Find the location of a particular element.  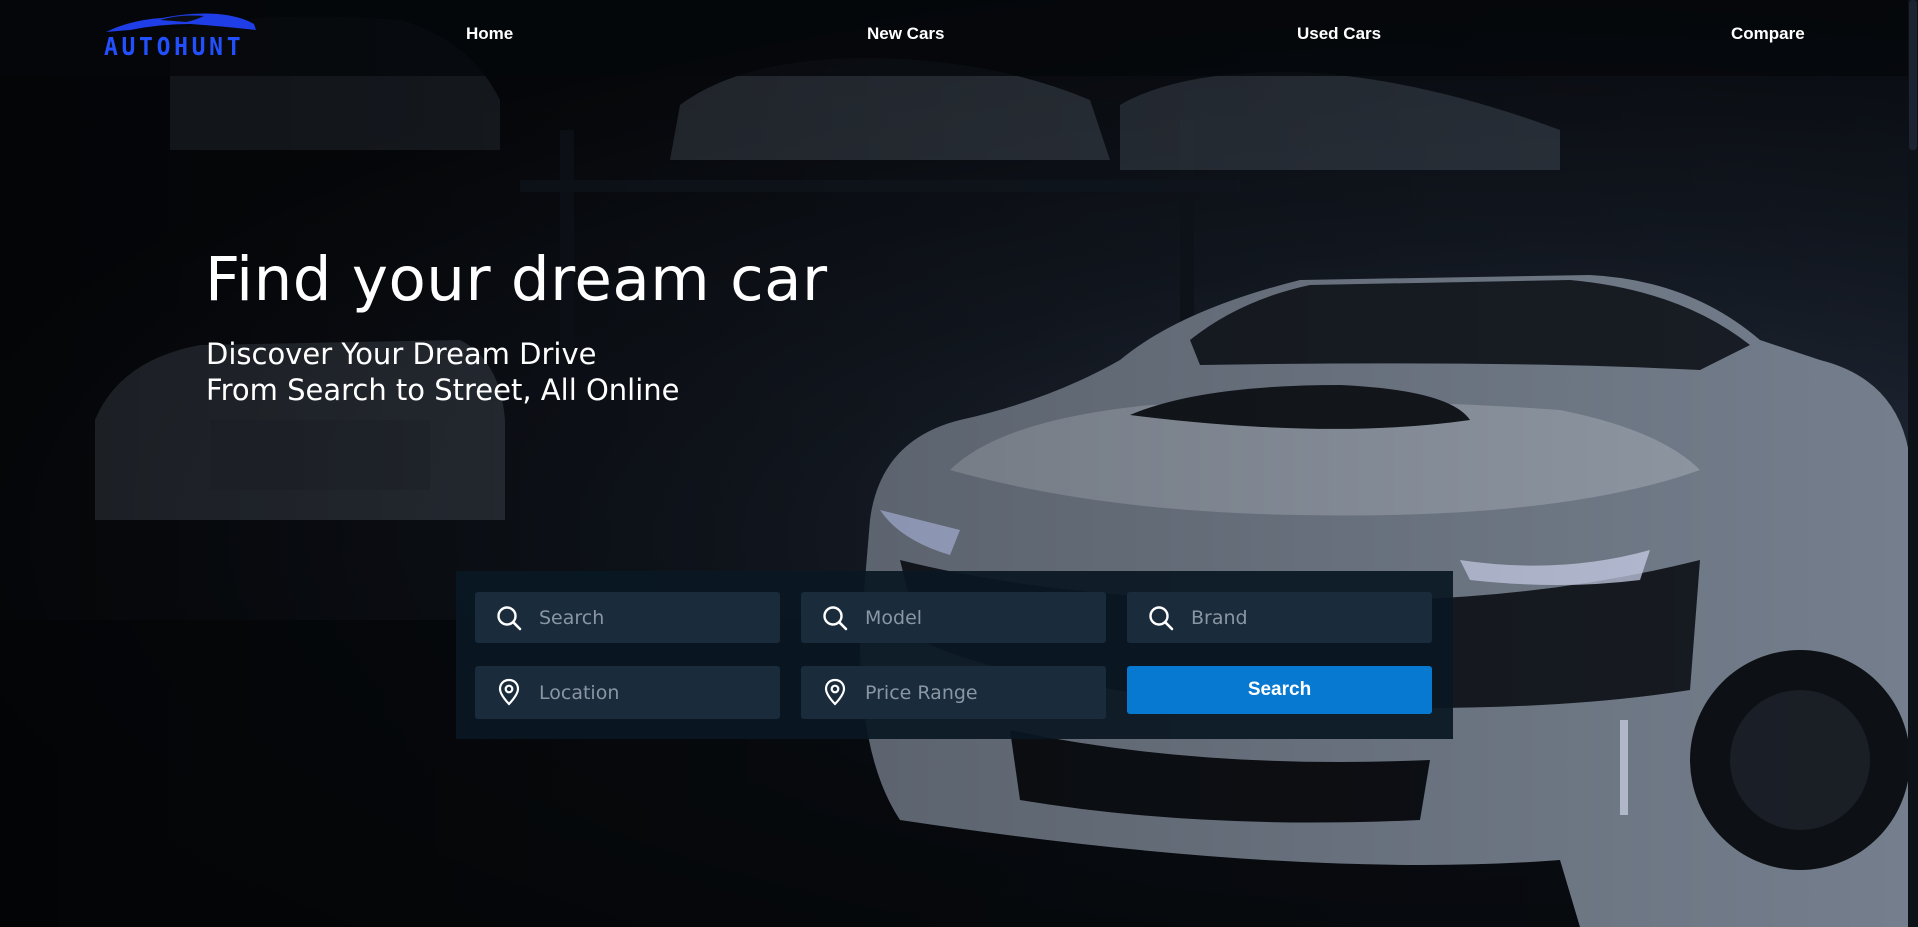

search-button: Search is located at coordinates (1279, 690).